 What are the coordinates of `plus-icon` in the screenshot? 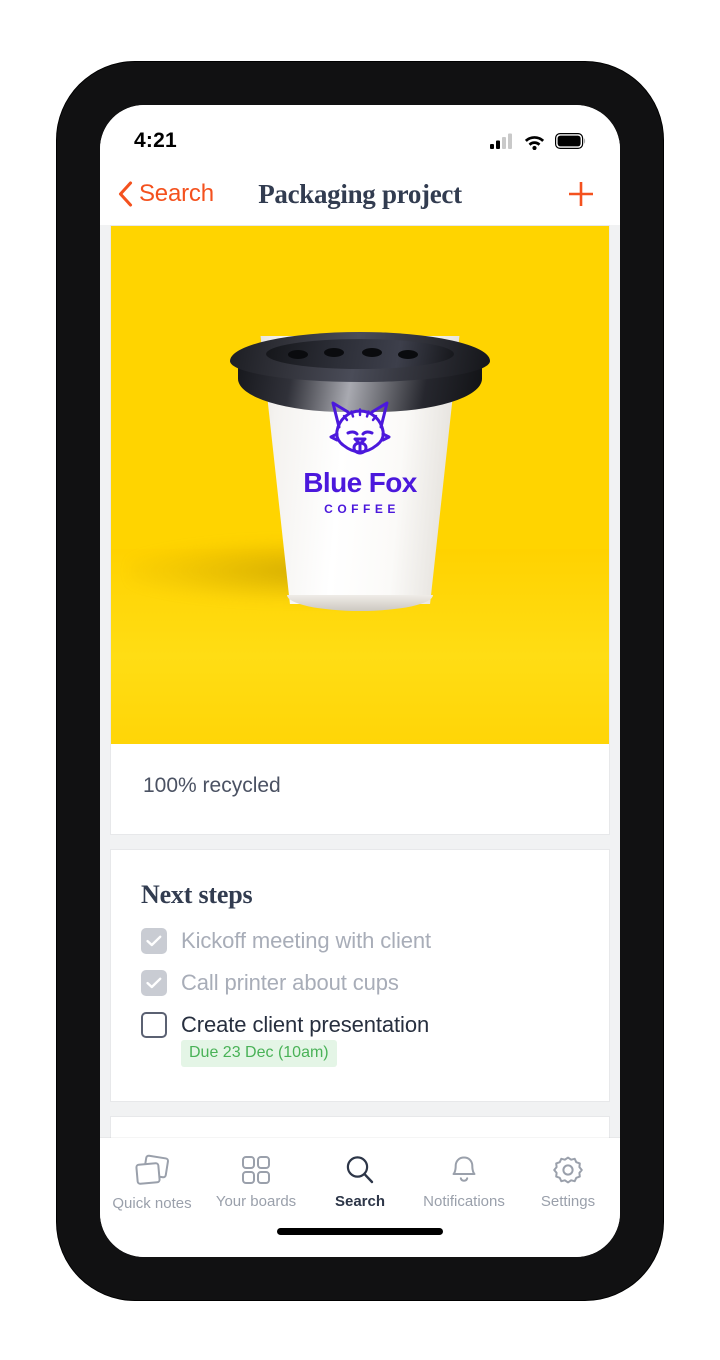 It's located at (581, 194).